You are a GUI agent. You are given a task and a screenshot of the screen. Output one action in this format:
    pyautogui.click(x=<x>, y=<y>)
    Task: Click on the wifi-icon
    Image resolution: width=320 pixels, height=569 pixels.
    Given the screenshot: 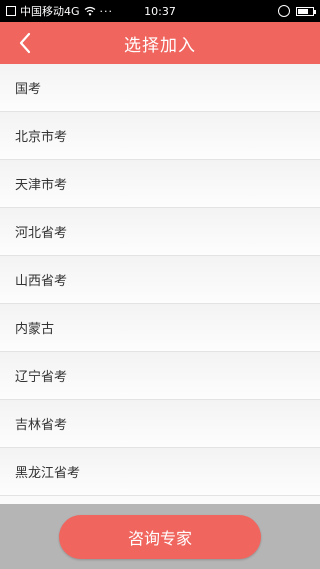 What is the action you would take?
    pyautogui.click(x=89, y=11)
    